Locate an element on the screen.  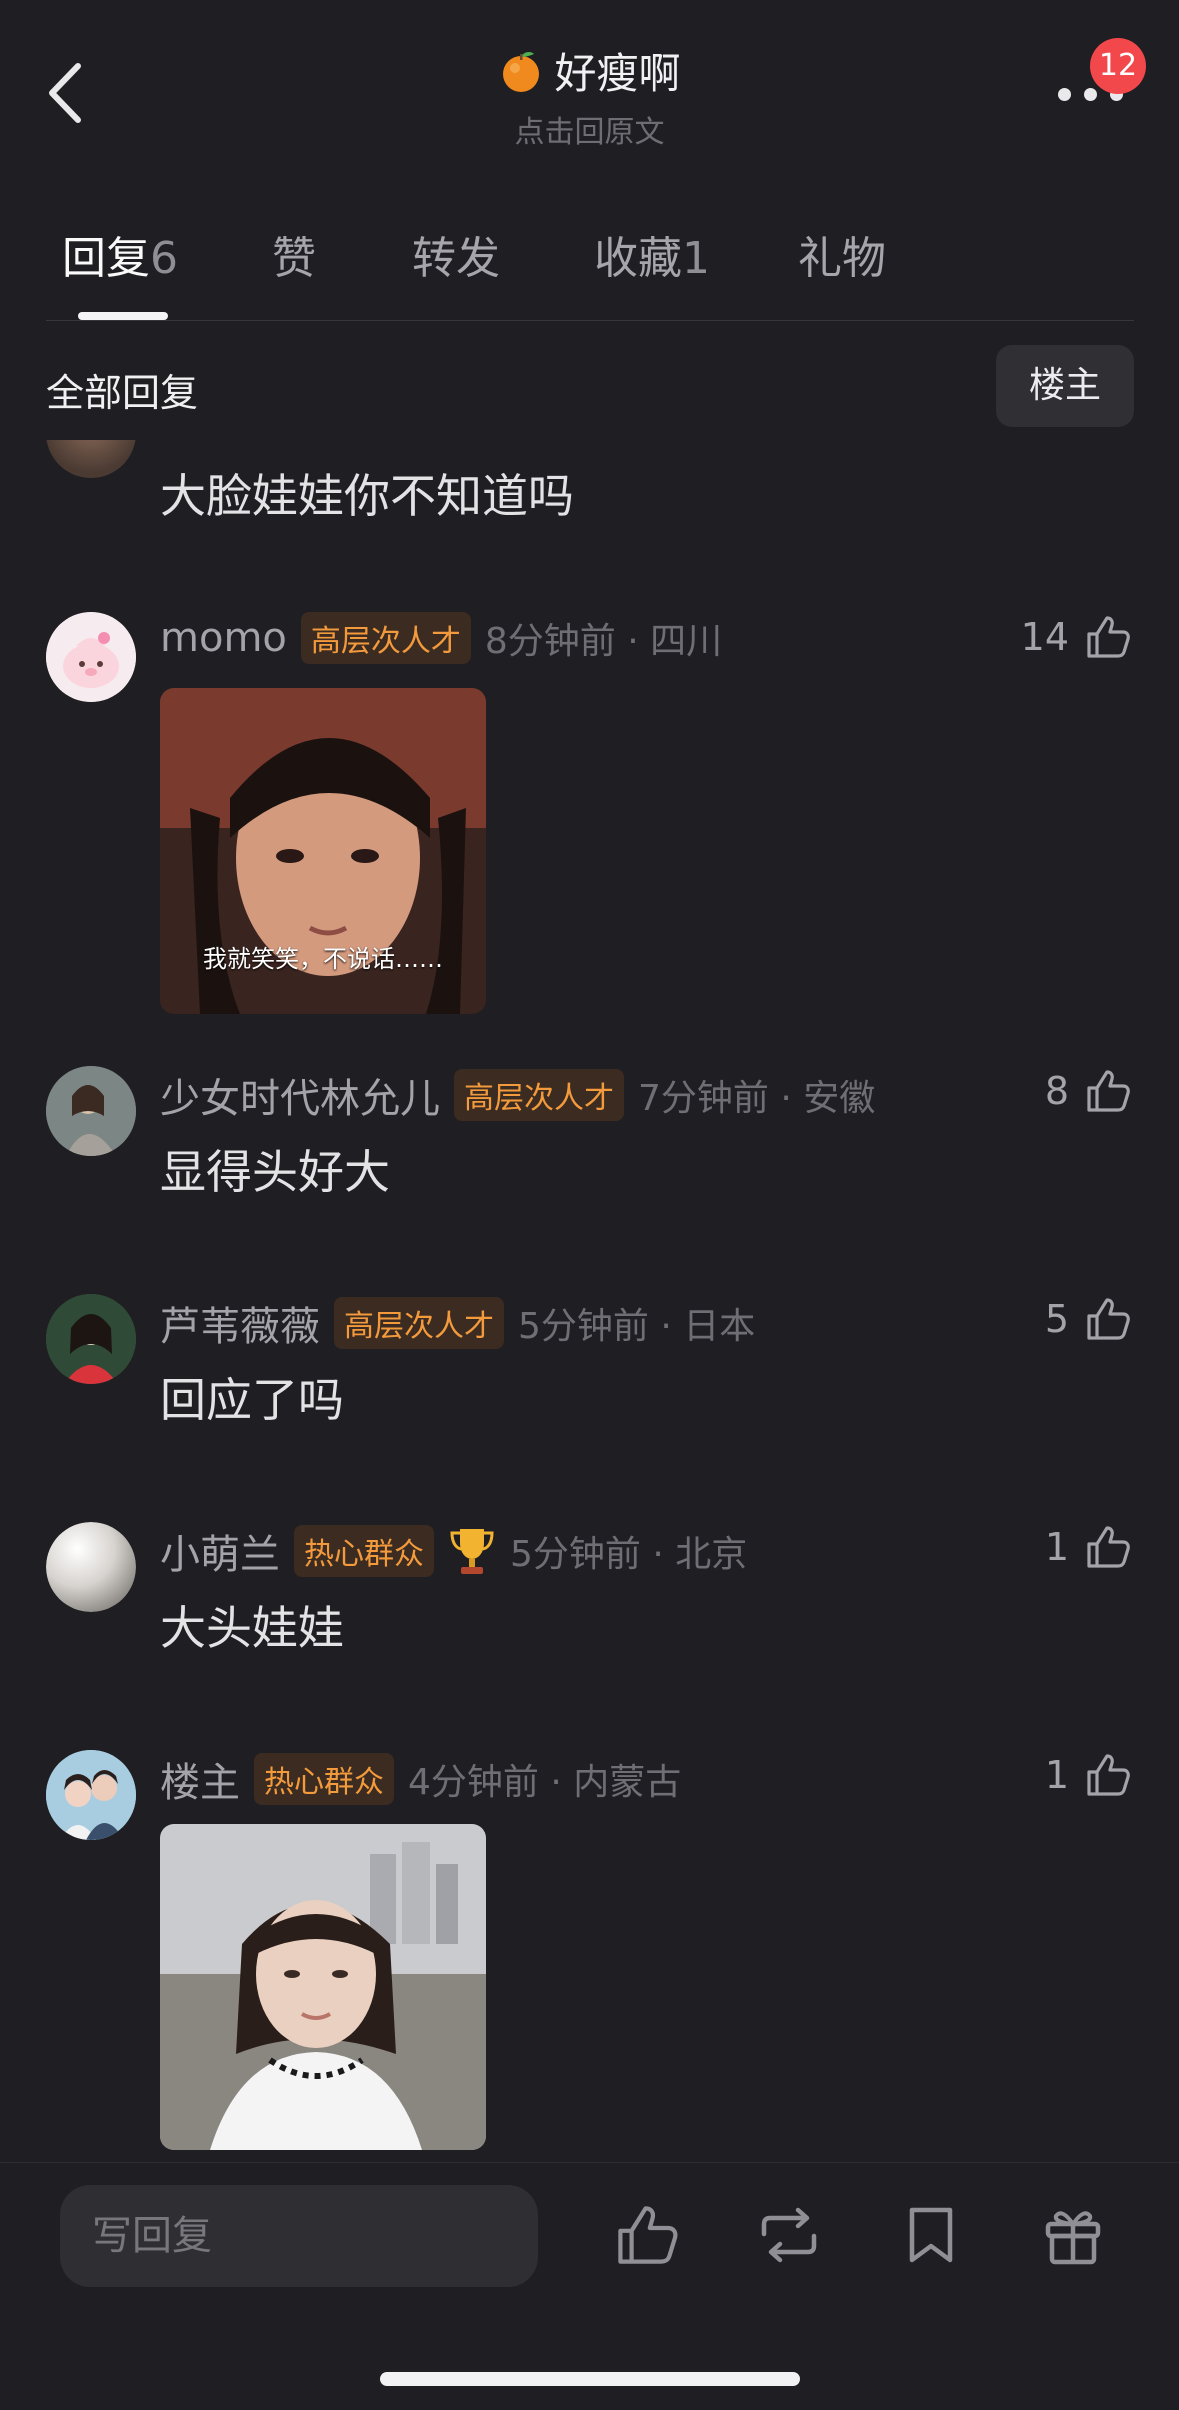
like-count: 14 is located at coordinates (1044, 637).